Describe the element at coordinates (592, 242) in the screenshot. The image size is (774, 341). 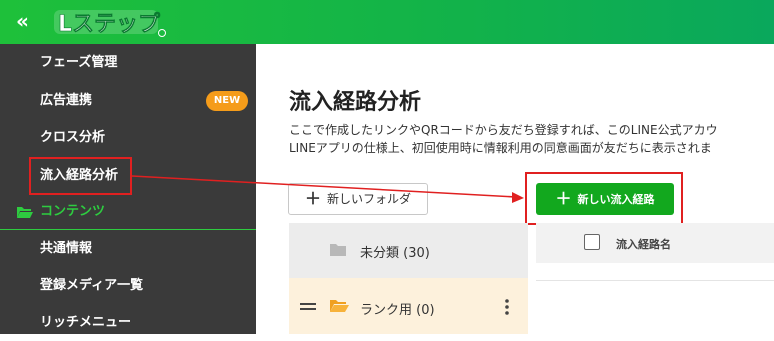
I see `select-all-checkbox` at that location.